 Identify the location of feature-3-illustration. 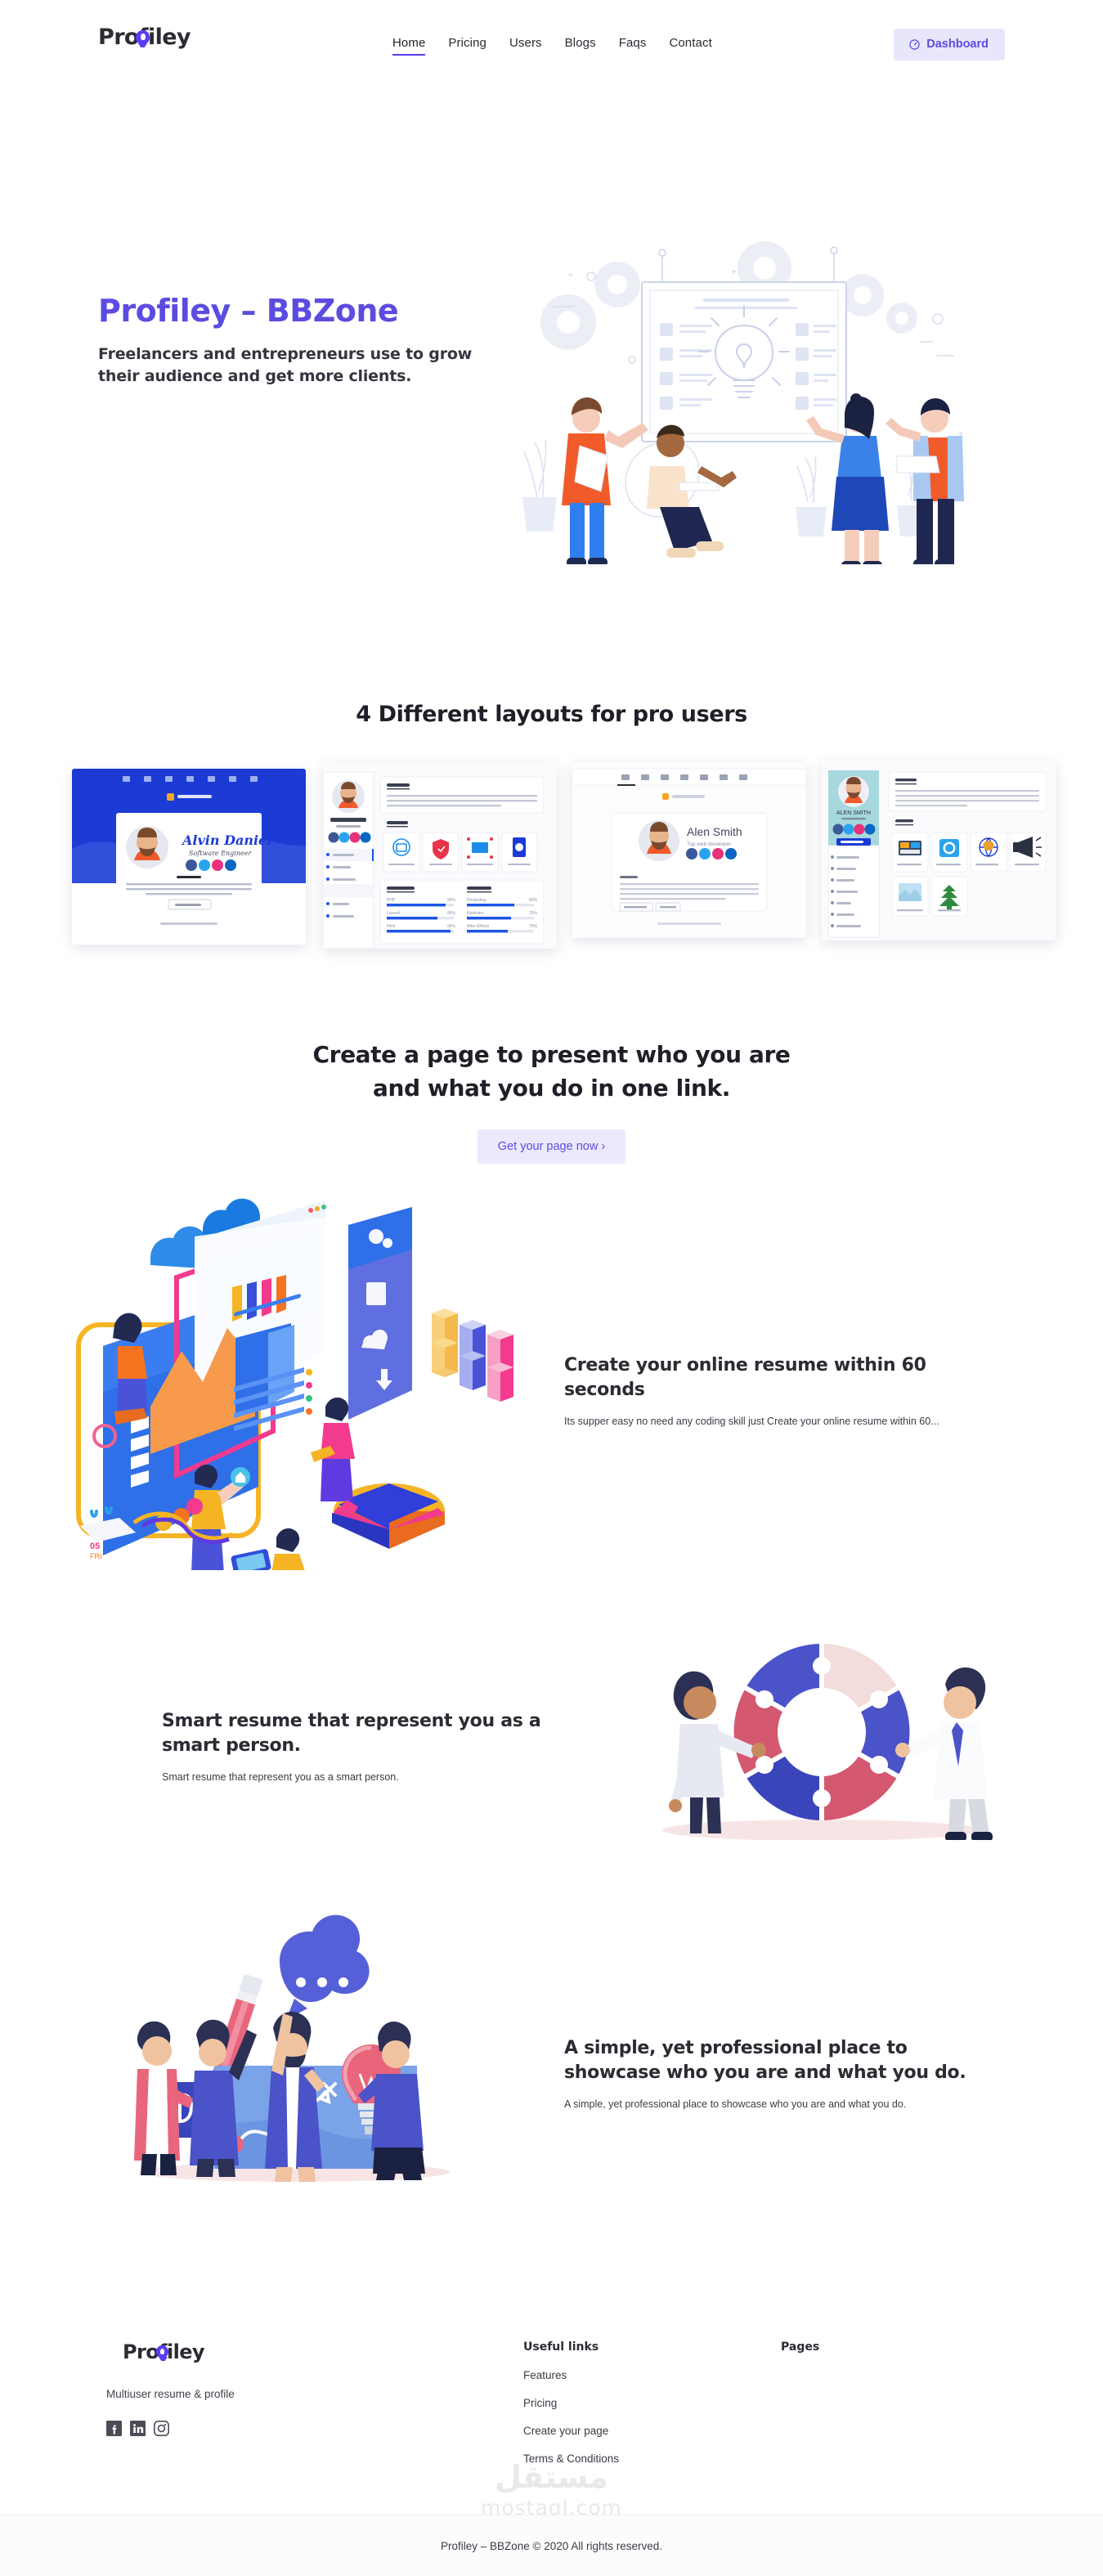
(292, 2048).